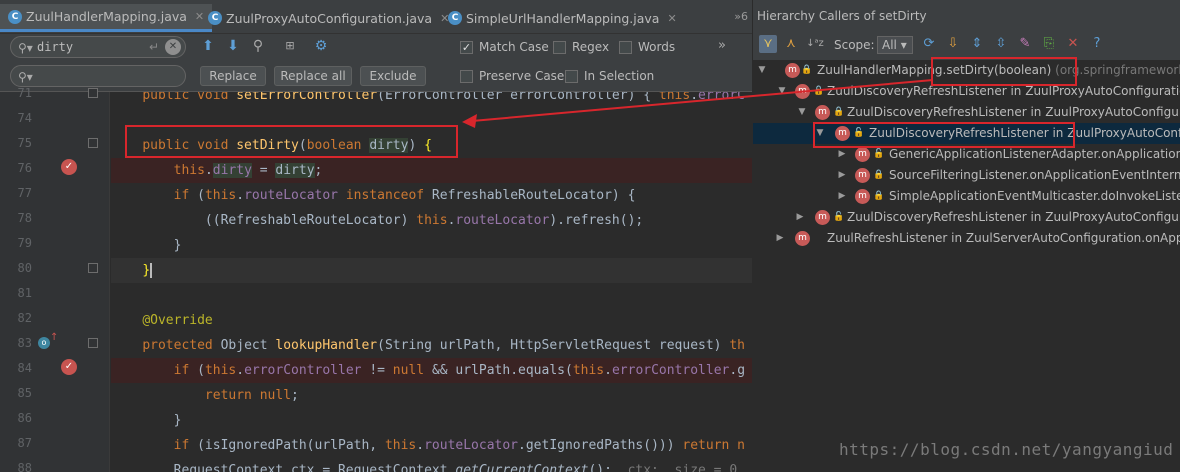  Describe the element at coordinates (24, 293) in the screenshot. I see `line-number: 81` at that location.